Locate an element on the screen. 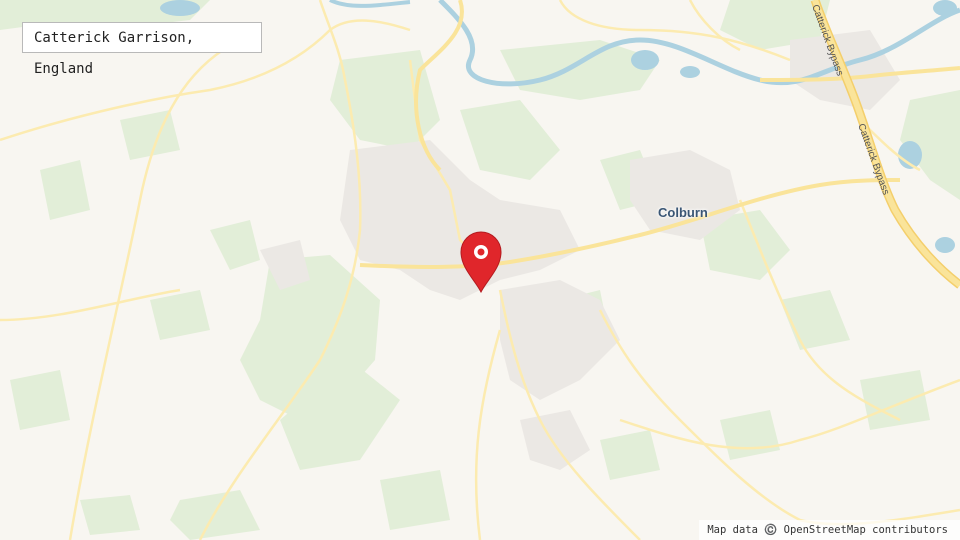  search-input: Catterick Garrison, England is located at coordinates (142, 49).